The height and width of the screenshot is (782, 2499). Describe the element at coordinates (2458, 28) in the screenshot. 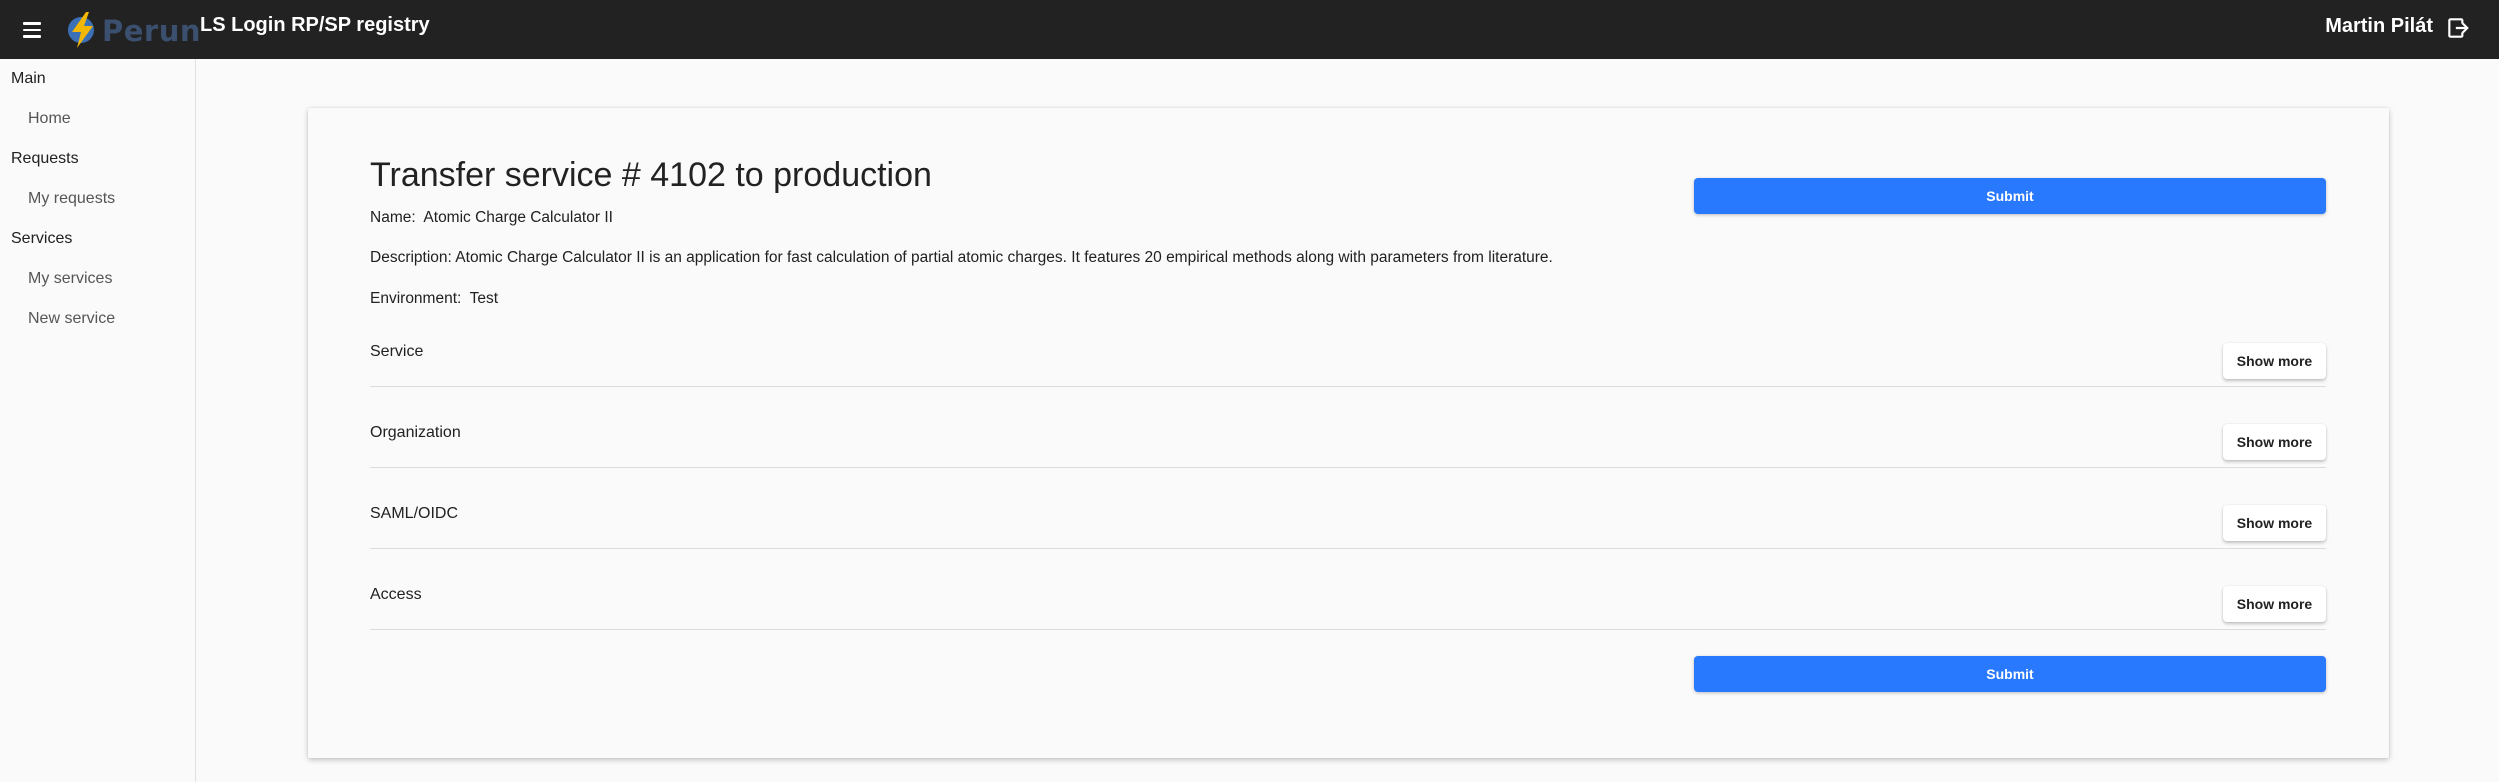

I see `logout-icon` at that location.